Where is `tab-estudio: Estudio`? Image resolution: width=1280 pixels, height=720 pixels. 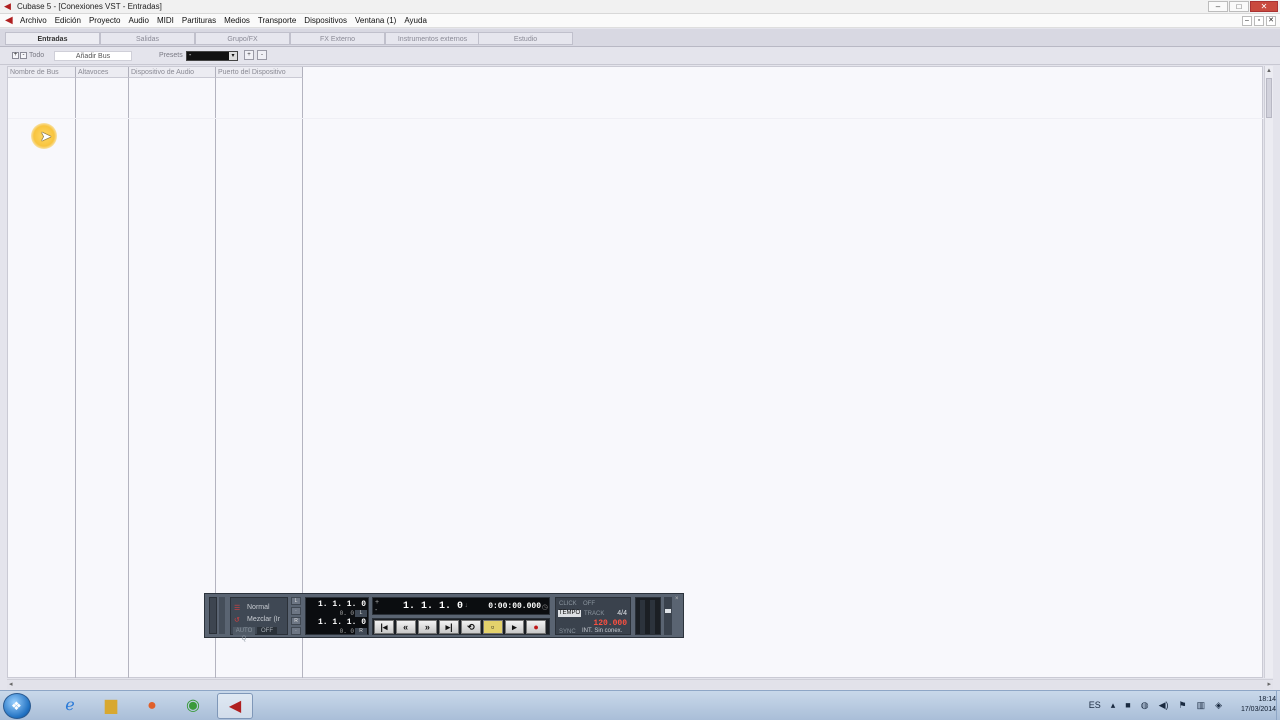 tab-estudio: Estudio is located at coordinates (525, 38).